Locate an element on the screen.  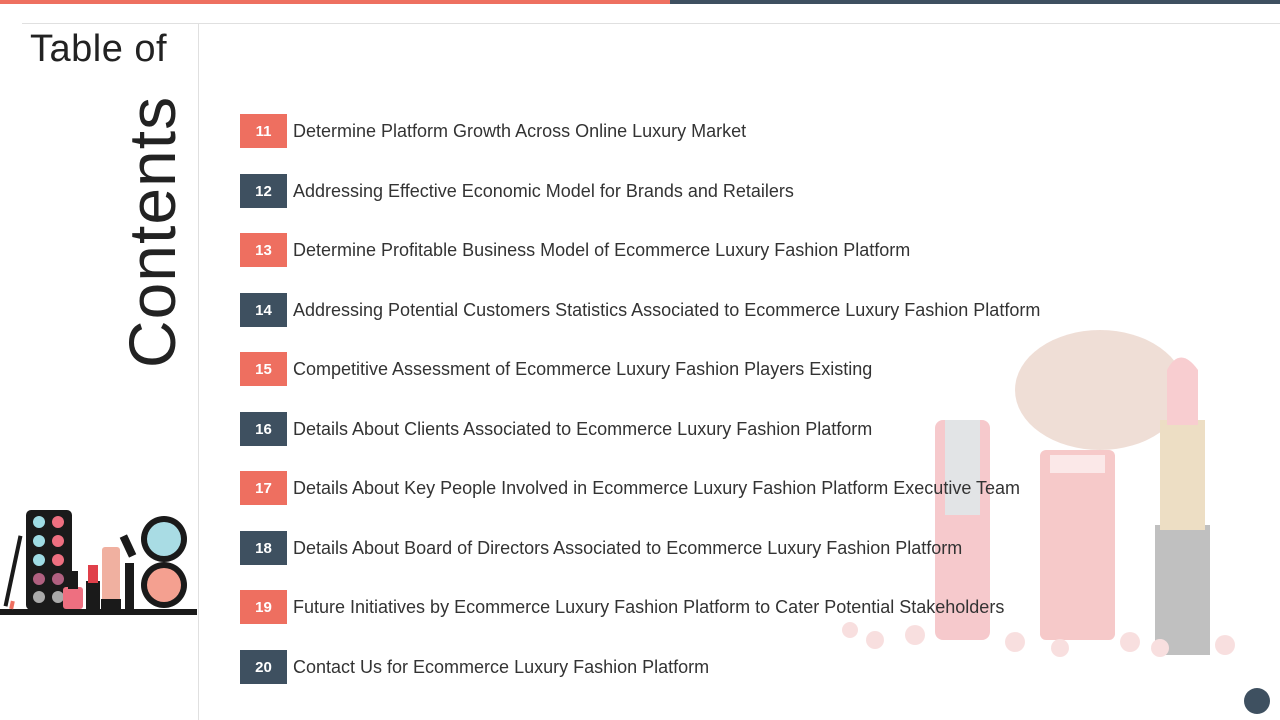
page-indicator-dot is located at coordinates (1257, 701).